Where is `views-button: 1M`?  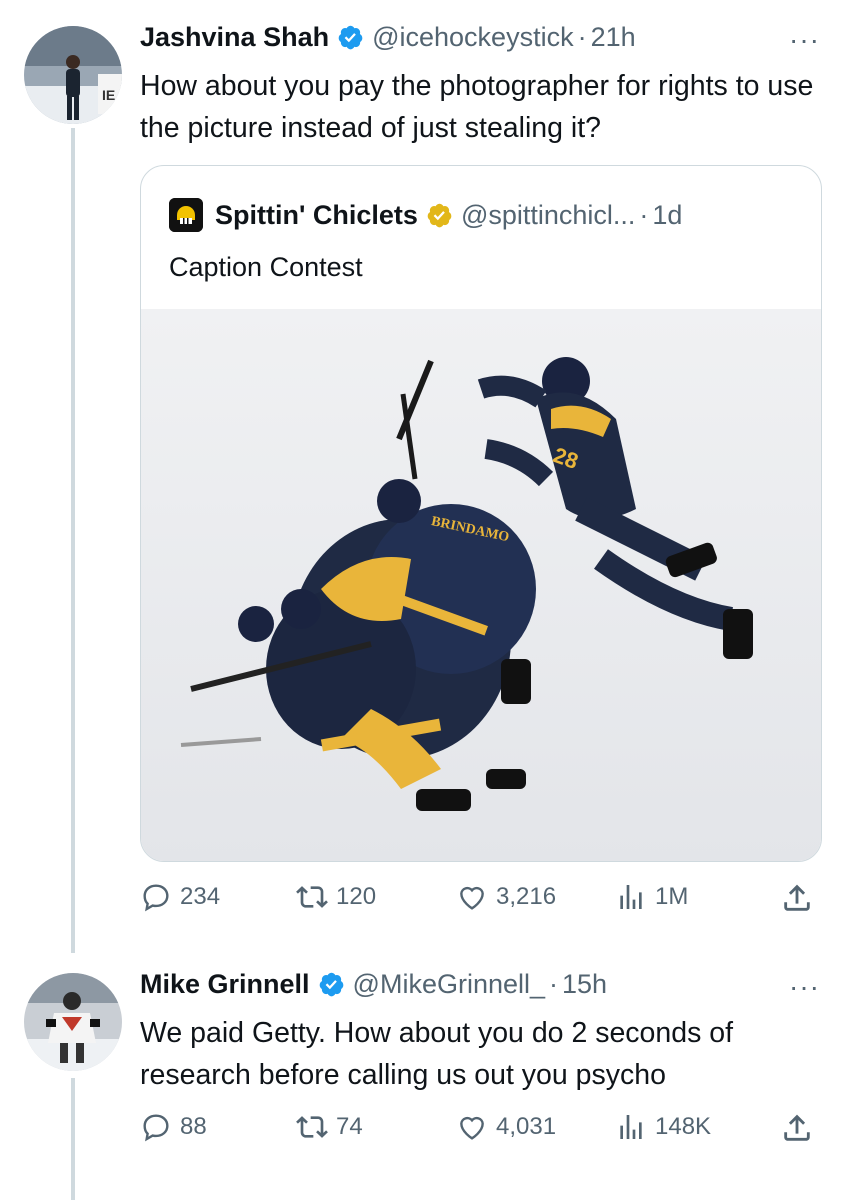 views-button: 1M is located at coordinates (651, 897).